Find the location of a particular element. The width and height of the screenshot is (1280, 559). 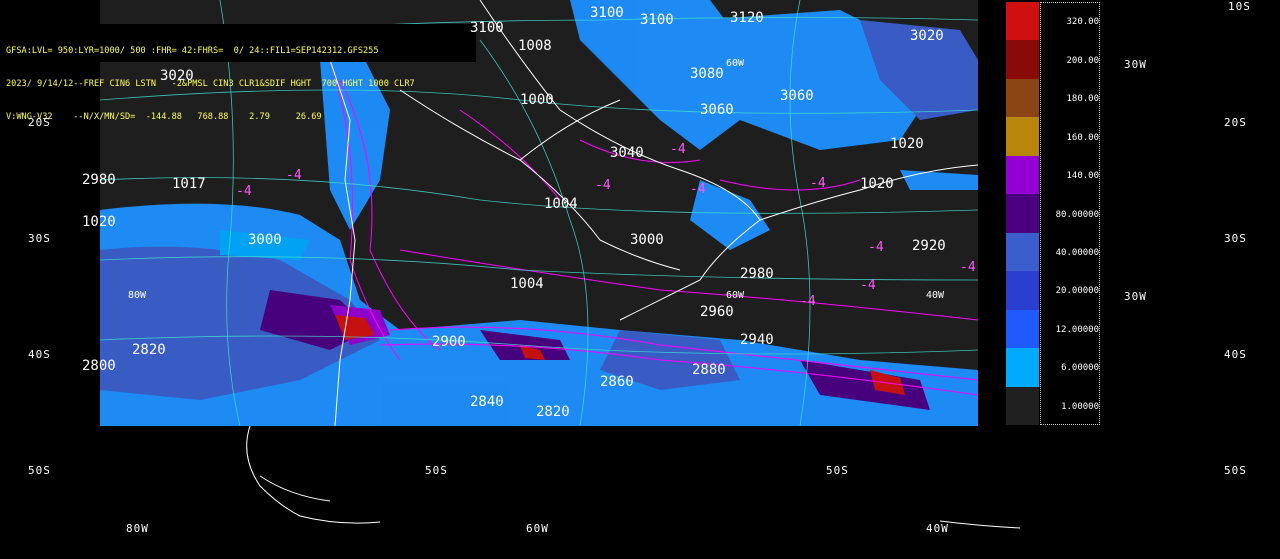

contour-label: 2940 is located at coordinates (757, 340).